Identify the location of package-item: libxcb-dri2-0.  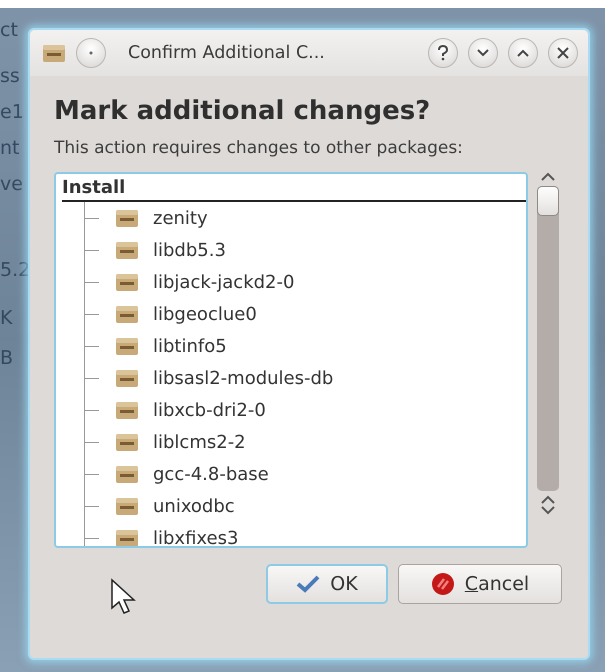
(209, 410).